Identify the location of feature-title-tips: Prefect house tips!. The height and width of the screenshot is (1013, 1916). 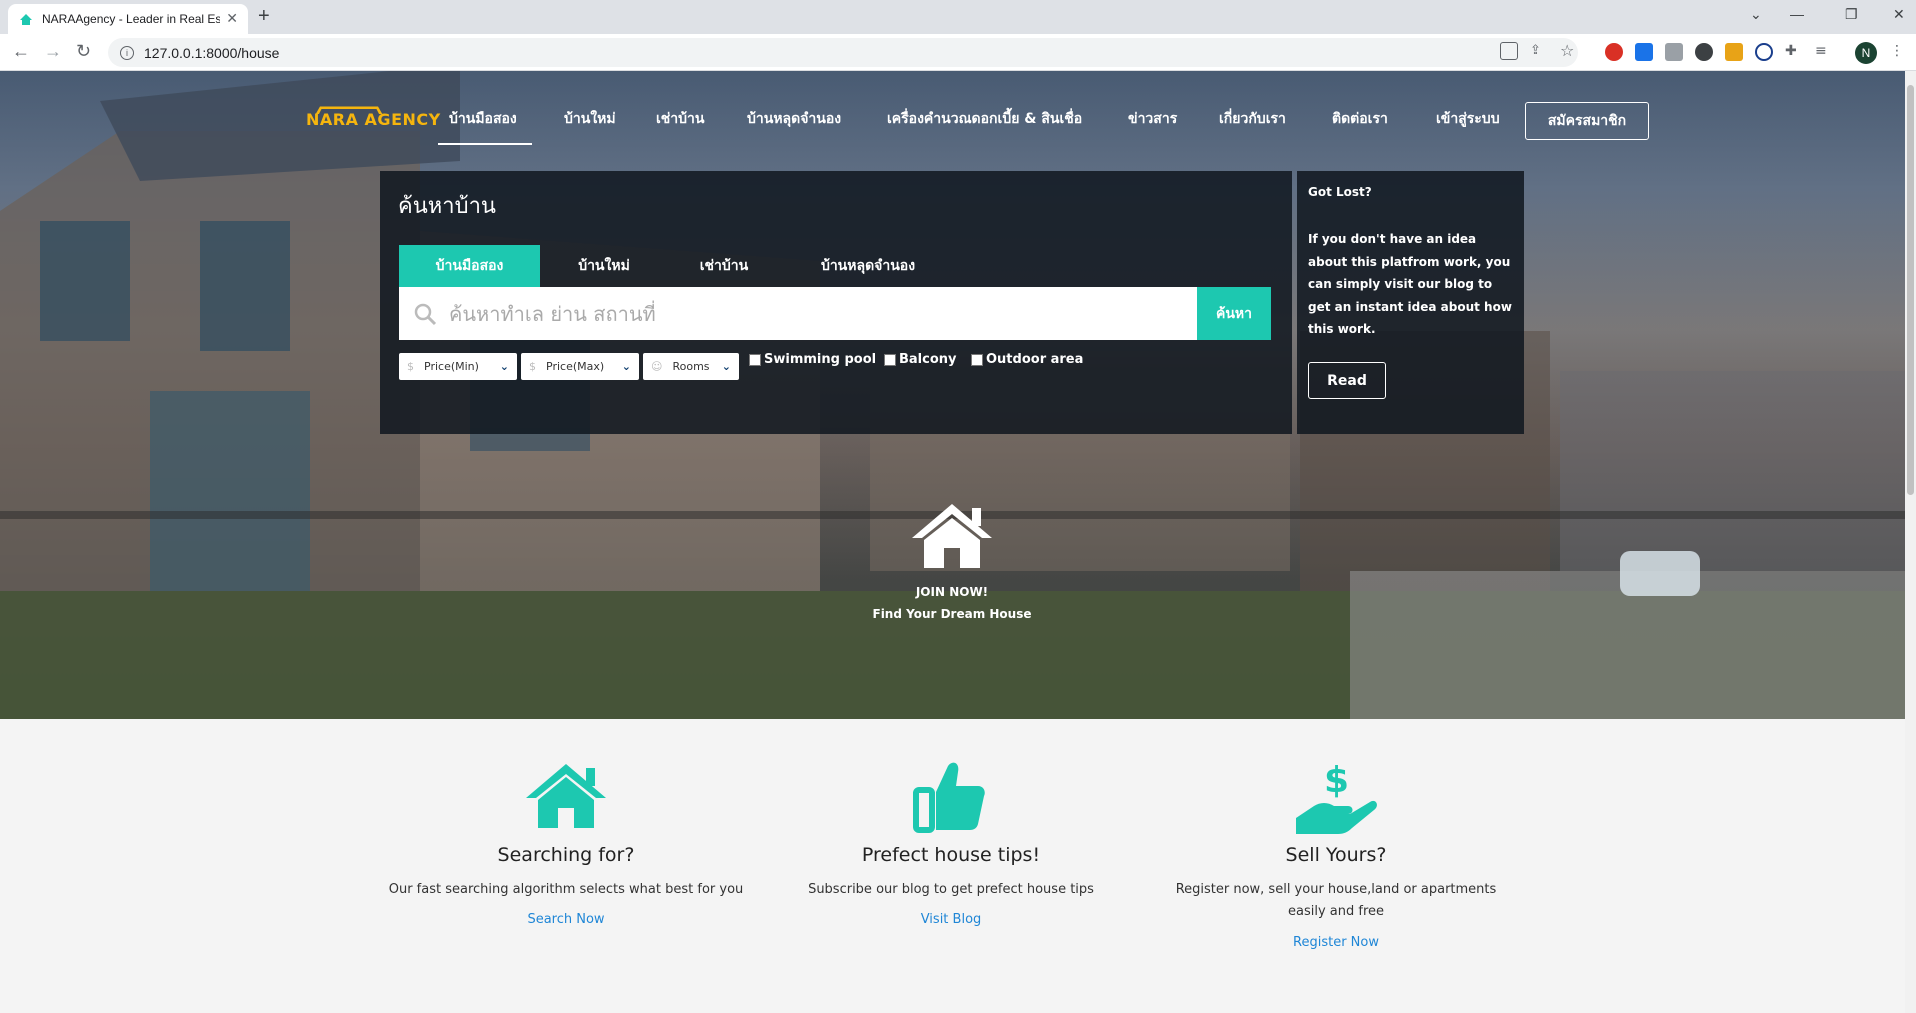
(951, 855).